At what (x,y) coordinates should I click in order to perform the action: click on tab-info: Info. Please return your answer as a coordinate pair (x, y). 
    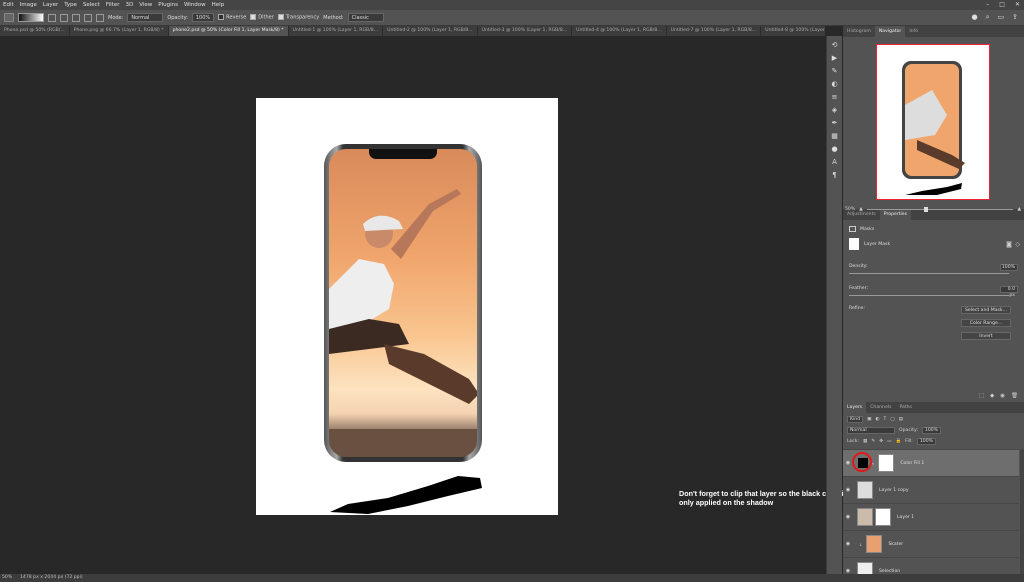
    Looking at the image, I should click on (913, 31).